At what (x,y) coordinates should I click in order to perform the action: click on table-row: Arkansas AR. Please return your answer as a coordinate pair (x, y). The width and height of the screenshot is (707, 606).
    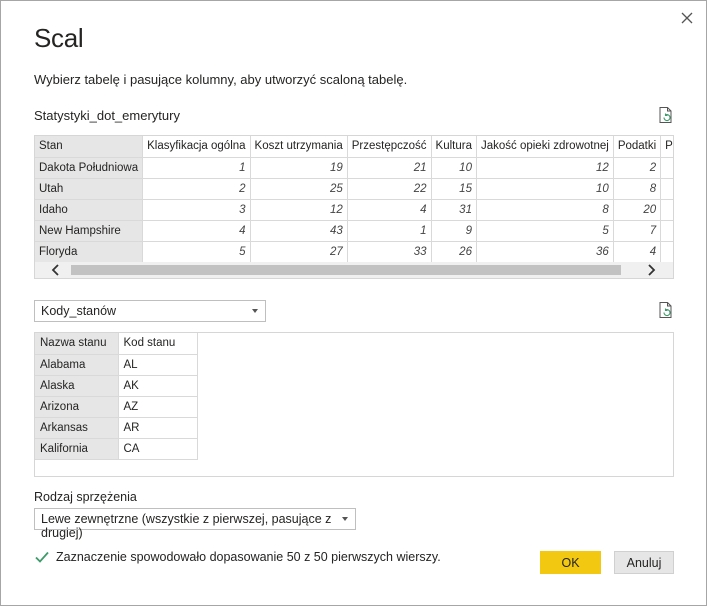
    Looking at the image, I should click on (116, 428).